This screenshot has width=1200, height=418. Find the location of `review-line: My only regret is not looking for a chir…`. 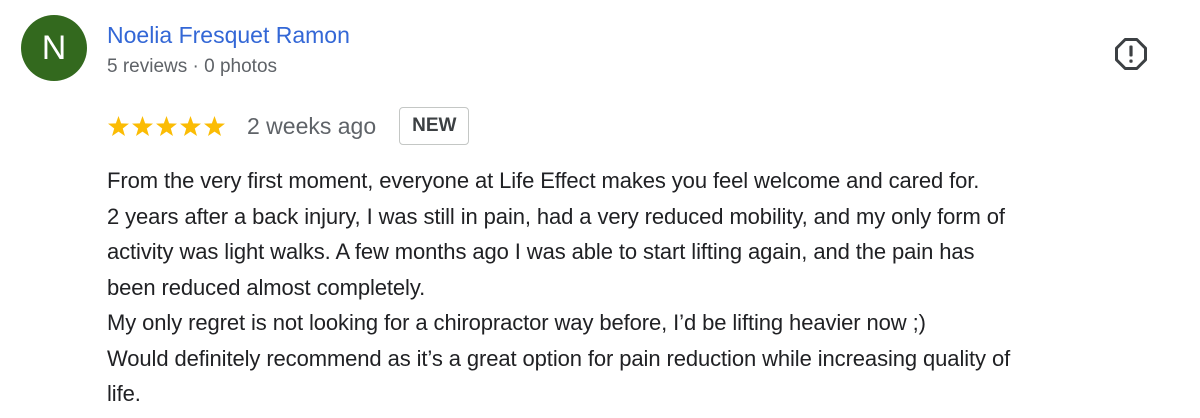

review-line: My only regret is not looking for a chir… is located at coordinates (516, 322).